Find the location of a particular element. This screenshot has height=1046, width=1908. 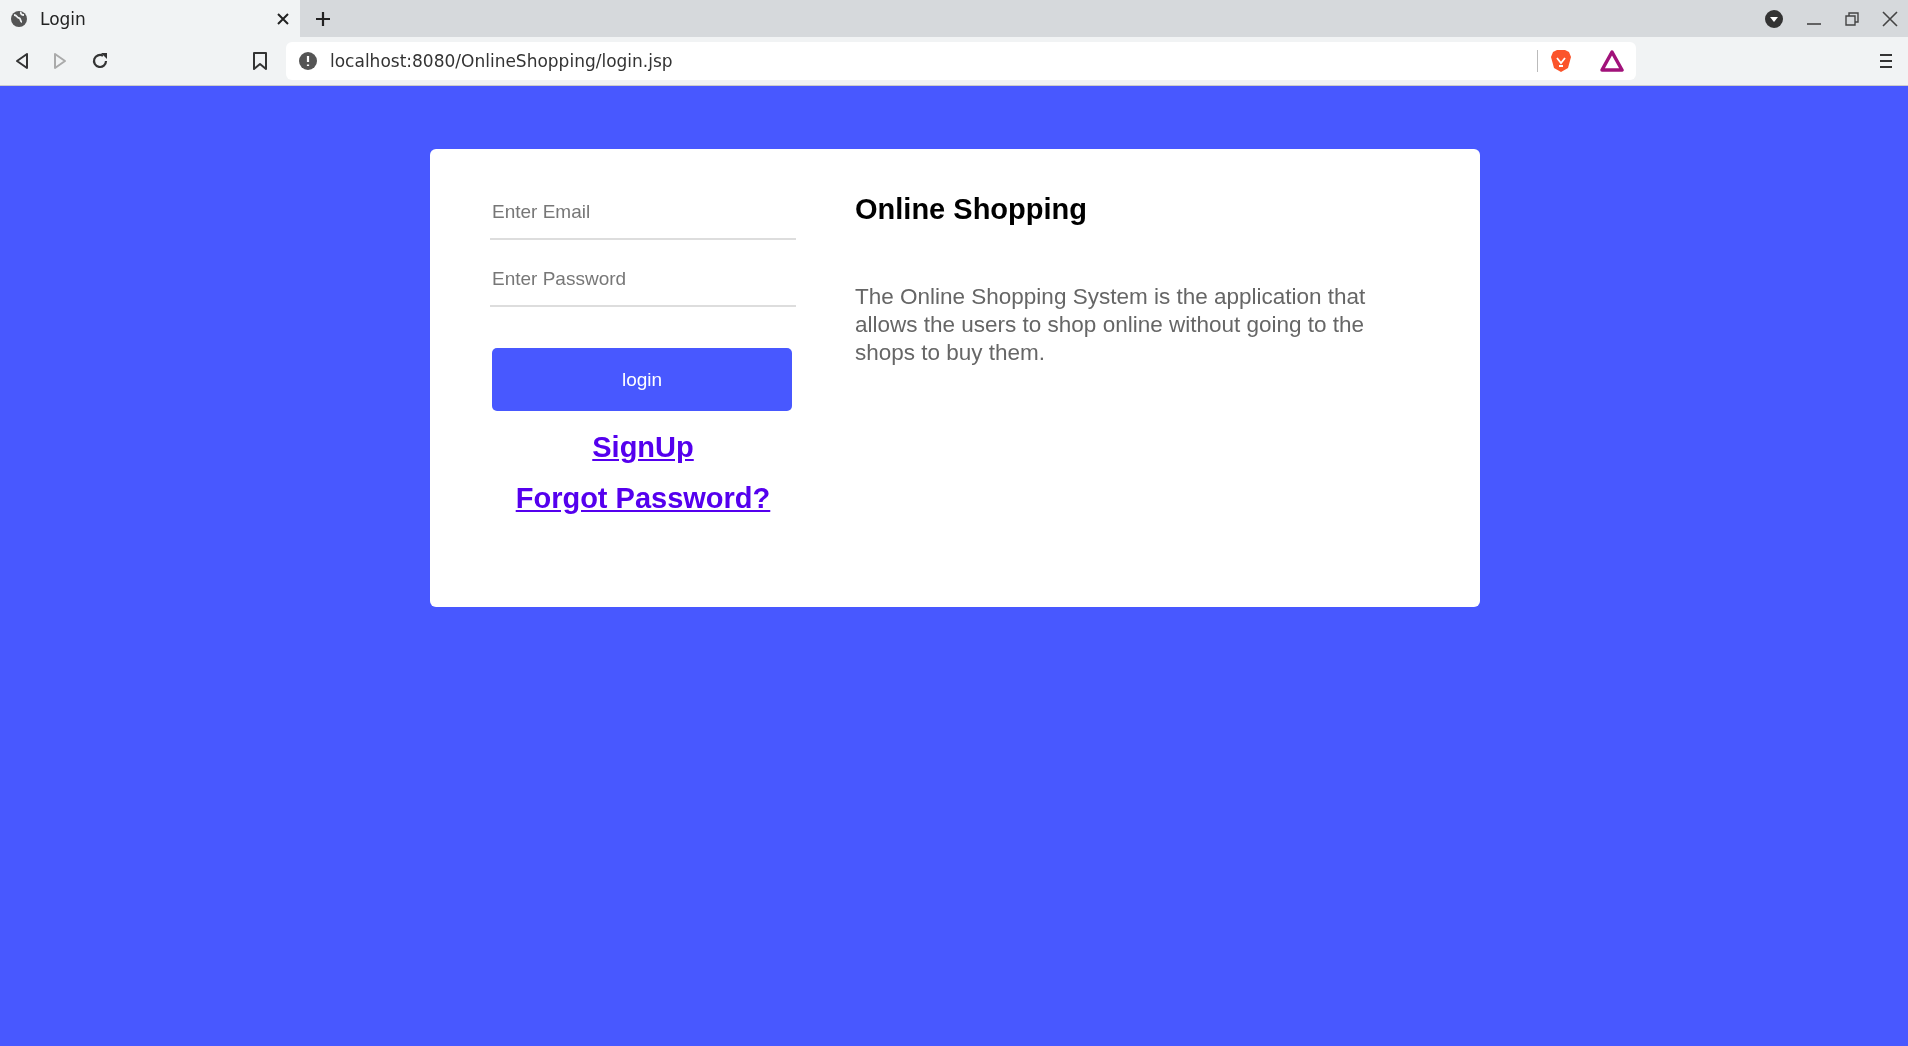

bookmark-icon is located at coordinates (260, 61).